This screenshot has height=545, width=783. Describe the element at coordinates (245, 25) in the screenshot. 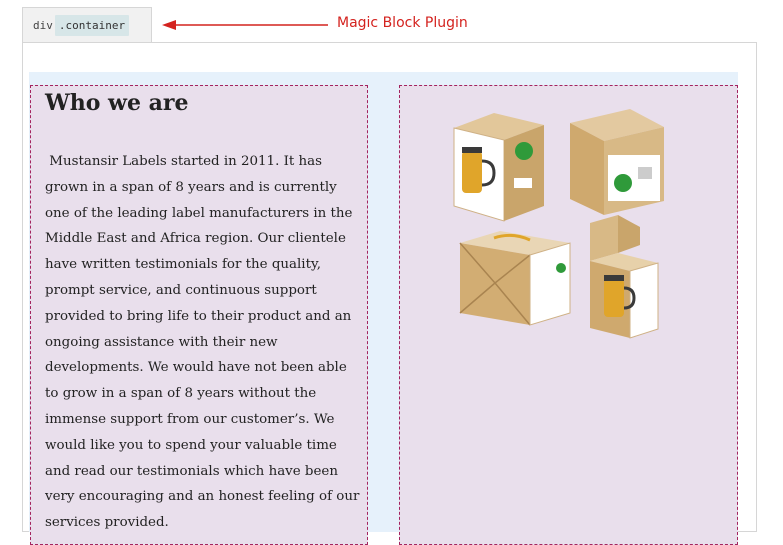

I see `annotation-arrow-icon` at that location.